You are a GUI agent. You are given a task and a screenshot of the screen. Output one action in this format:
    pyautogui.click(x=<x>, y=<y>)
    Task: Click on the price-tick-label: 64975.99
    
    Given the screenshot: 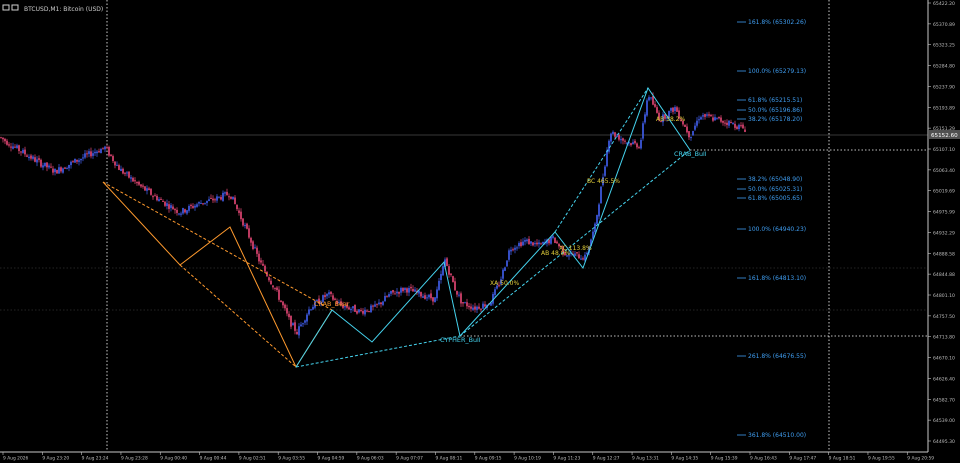 What is the action you would take?
    pyautogui.click(x=944, y=213)
    